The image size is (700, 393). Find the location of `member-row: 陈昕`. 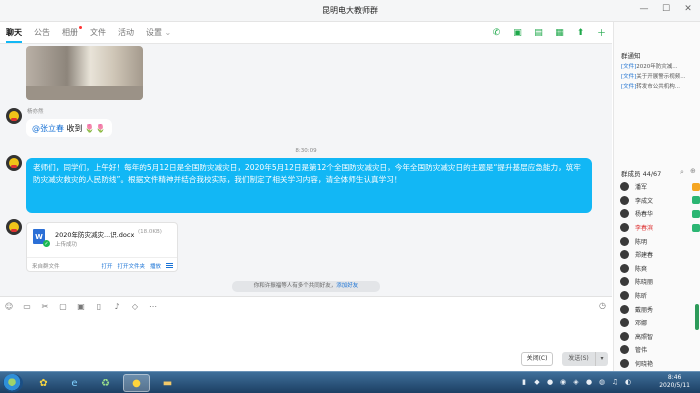

member-row: 陈昕 is located at coordinates (660, 296).